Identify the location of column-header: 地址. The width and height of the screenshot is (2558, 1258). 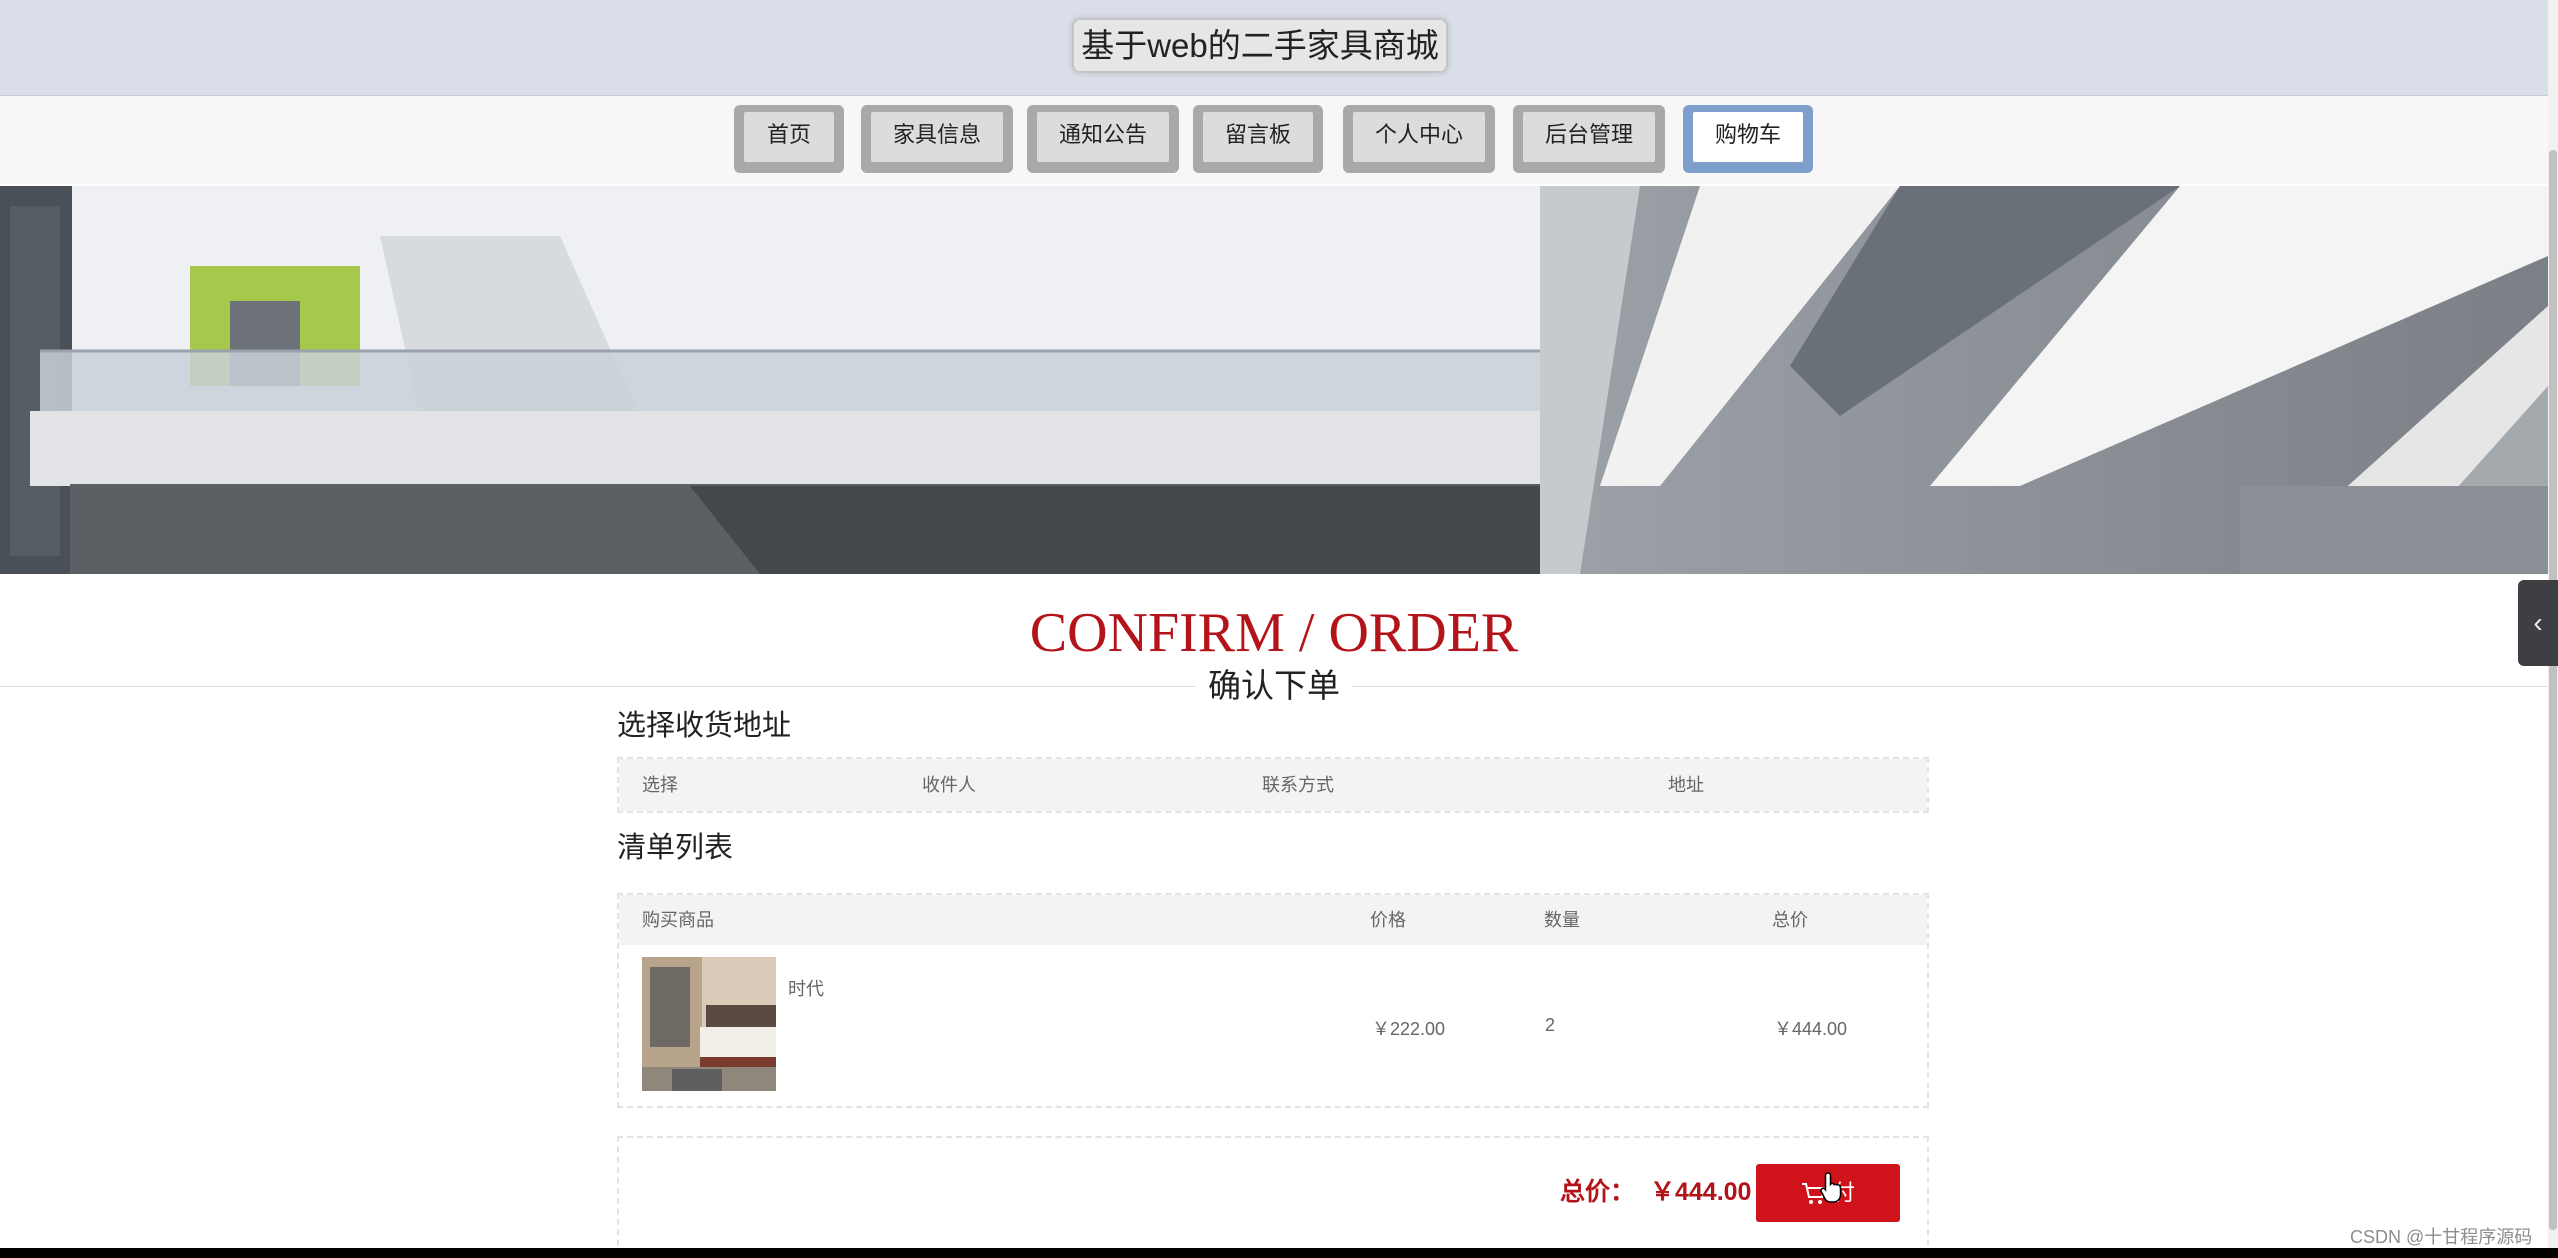
(1686, 785).